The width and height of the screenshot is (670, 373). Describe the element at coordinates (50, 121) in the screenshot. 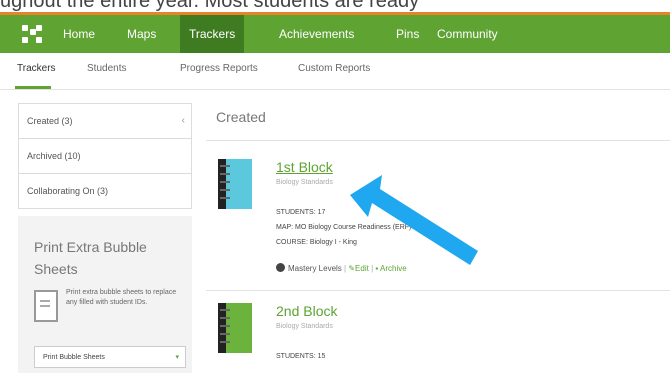

I see `sidebar-item-label: Created (3)` at that location.